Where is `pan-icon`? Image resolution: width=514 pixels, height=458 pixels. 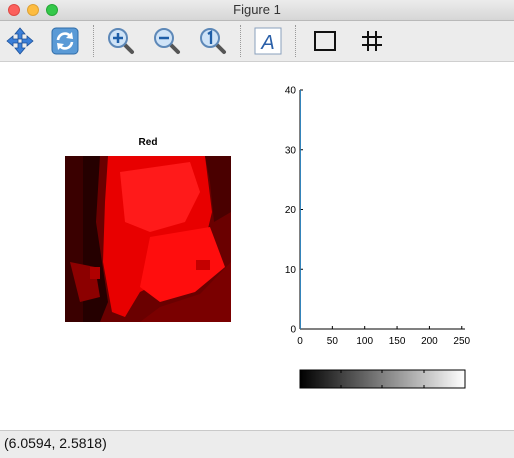 pan-icon is located at coordinates (20, 41).